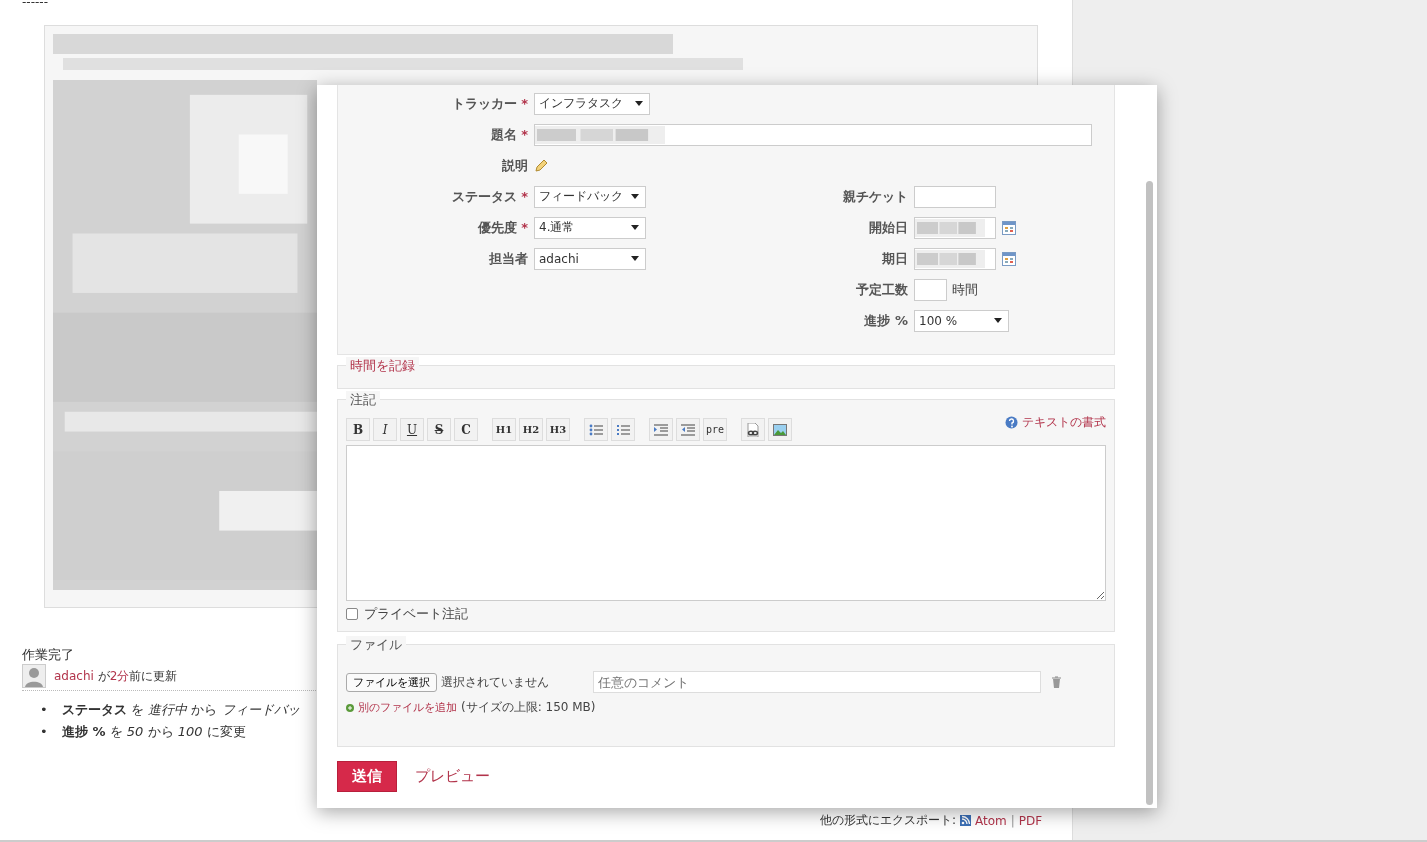 The height and width of the screenshot is (842, 1427). I want to click on select-field: 100 %, so click(961, 320).